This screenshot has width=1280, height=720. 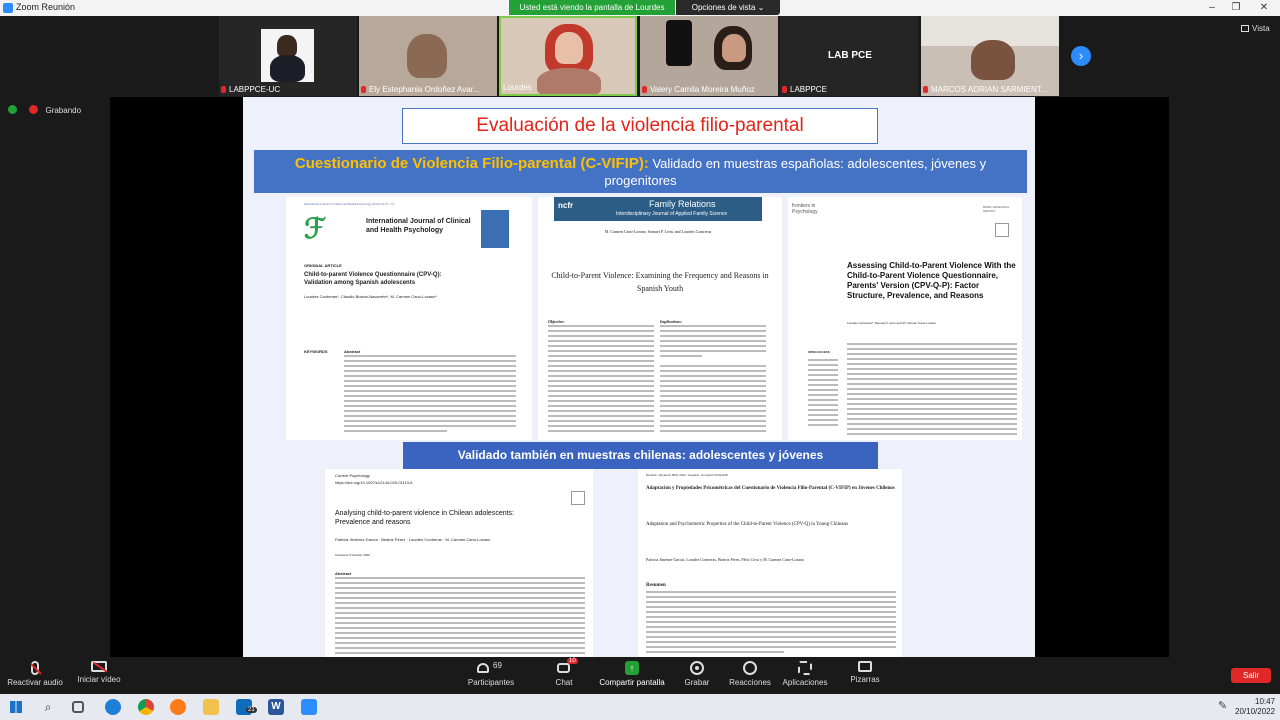 What do you see at coordinates (568, 56) in the screenshot?
I see `participant-tile-active: Lourdes` at bounding box center [568, 56].